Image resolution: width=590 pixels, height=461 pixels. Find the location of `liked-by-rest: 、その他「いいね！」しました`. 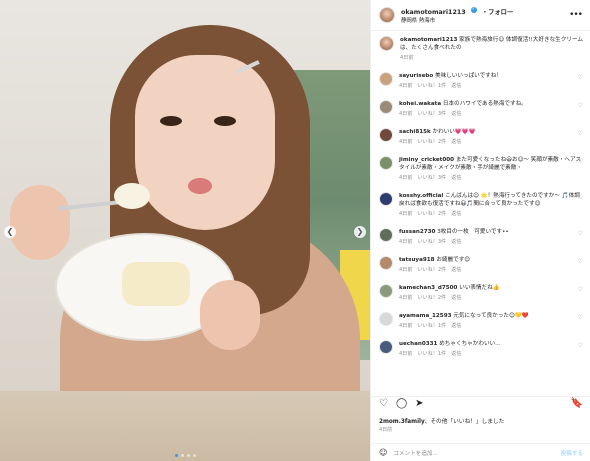

liked-by-rest: 、その他「いいね！」しました is located at coordinates (465, 422).